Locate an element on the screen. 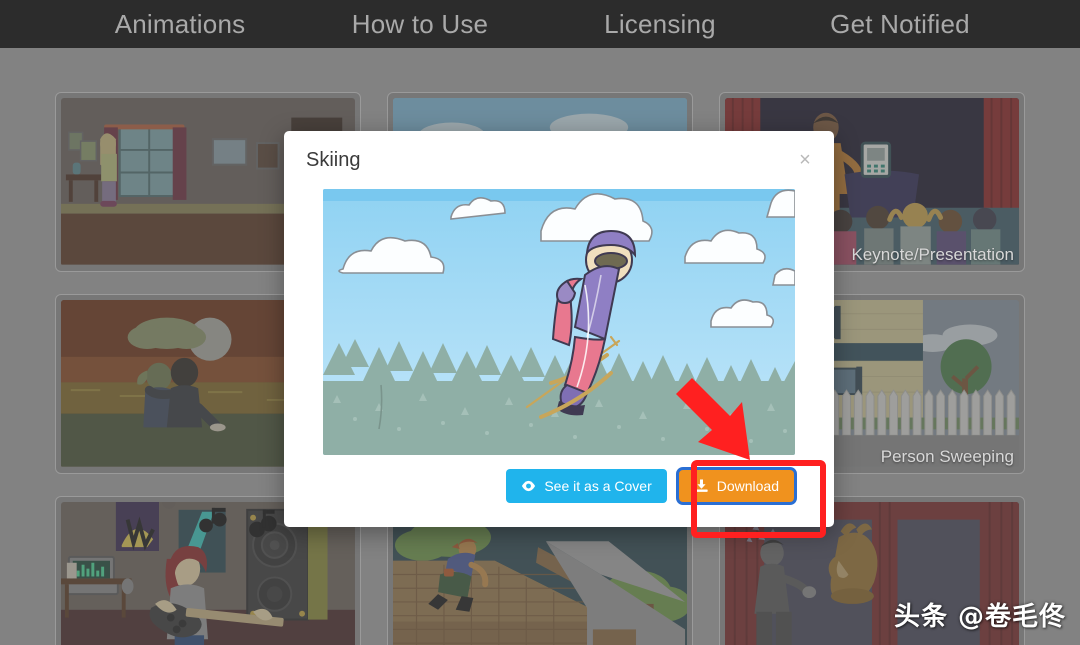 This screenshot has height=645, width=1080. see-as-cover-button: See it as a Cover is located at coordinates (586, 486).